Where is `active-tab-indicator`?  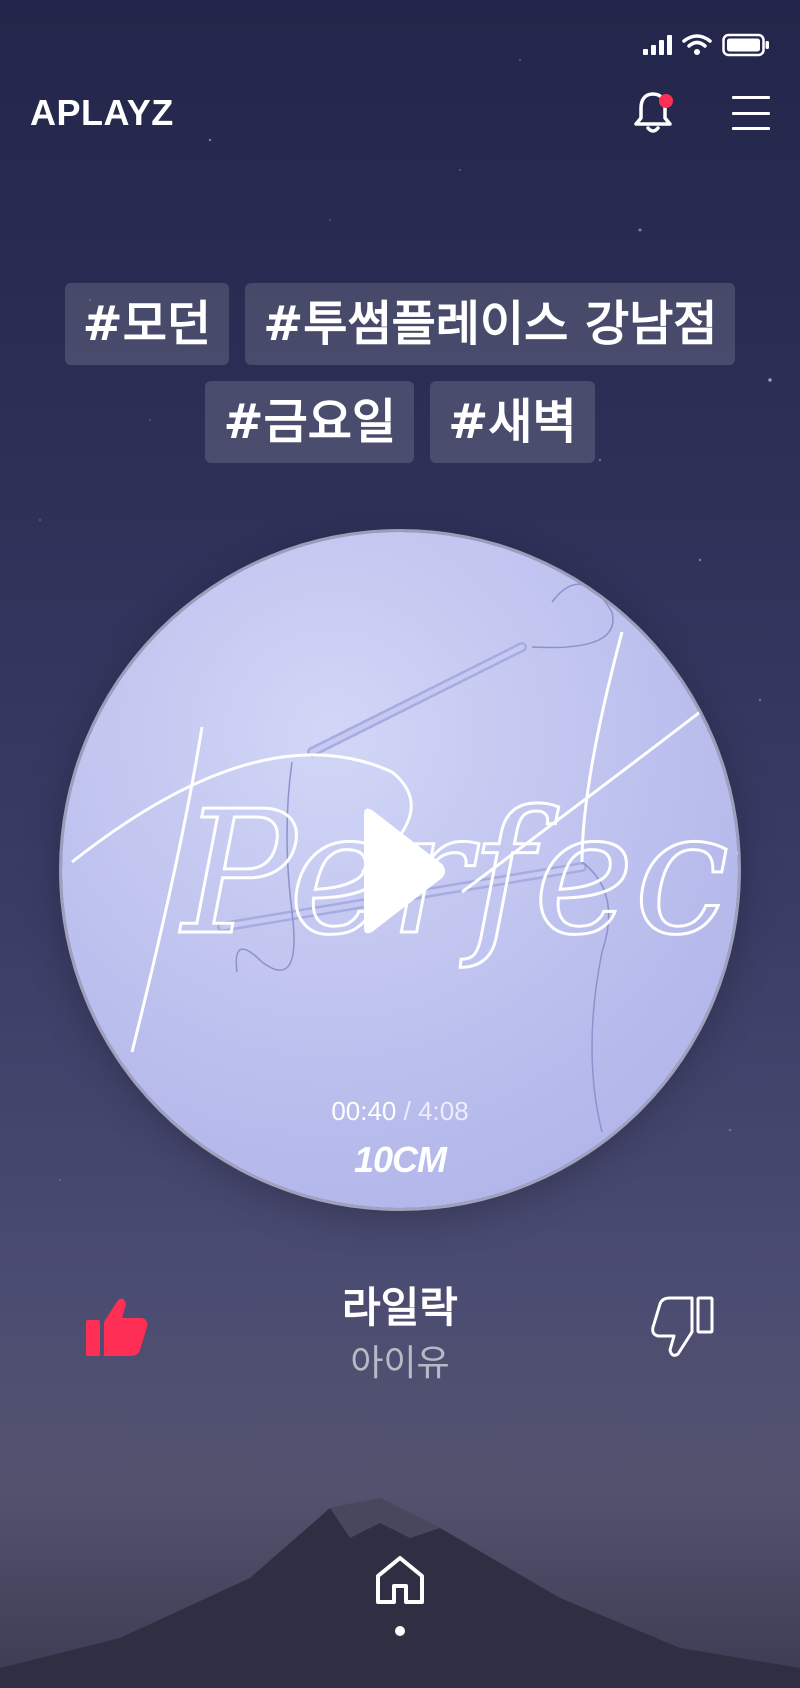 active-tab-indicator is located at coordinates (400, 1631).